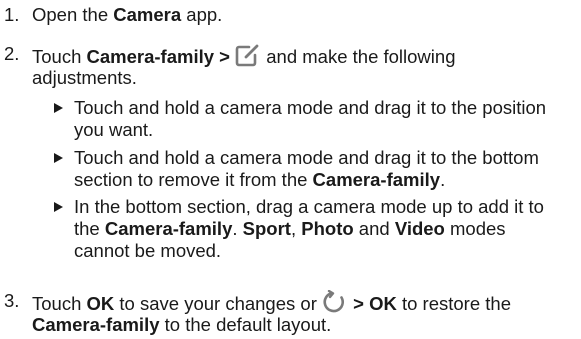  I want to click on step-text-cont: adjustments., so click(84, 77).